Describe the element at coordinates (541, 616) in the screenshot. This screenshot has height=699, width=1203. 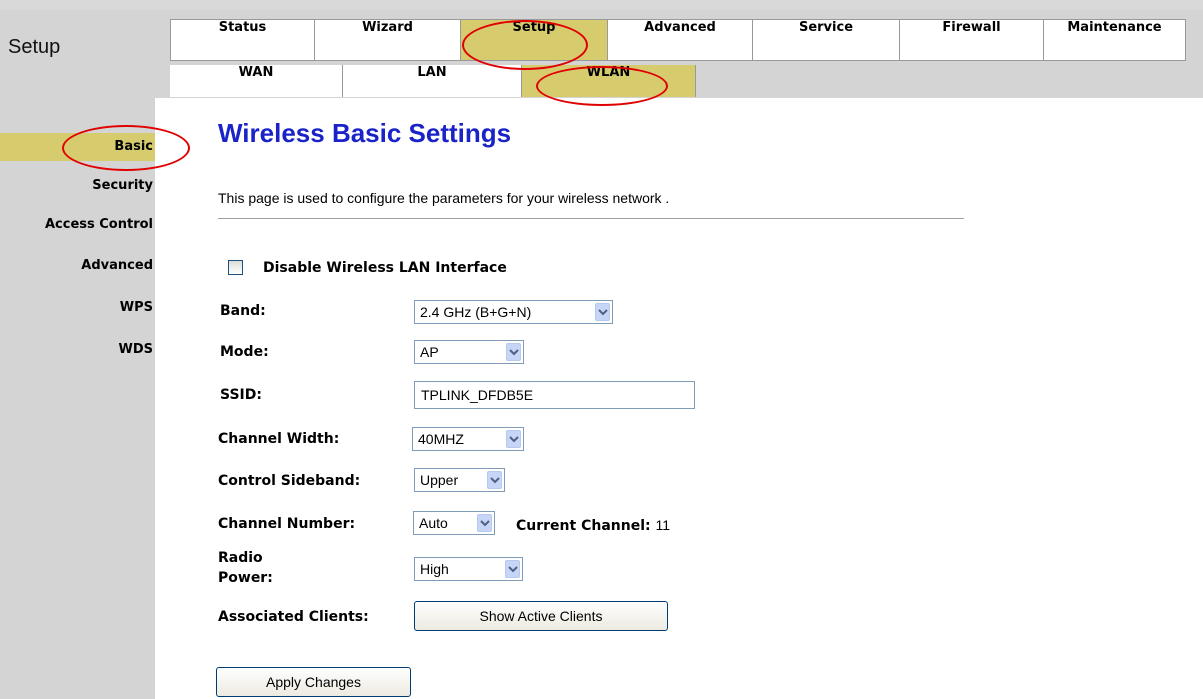
I see `show-active-clients-button: Show Active Clients` at that location.